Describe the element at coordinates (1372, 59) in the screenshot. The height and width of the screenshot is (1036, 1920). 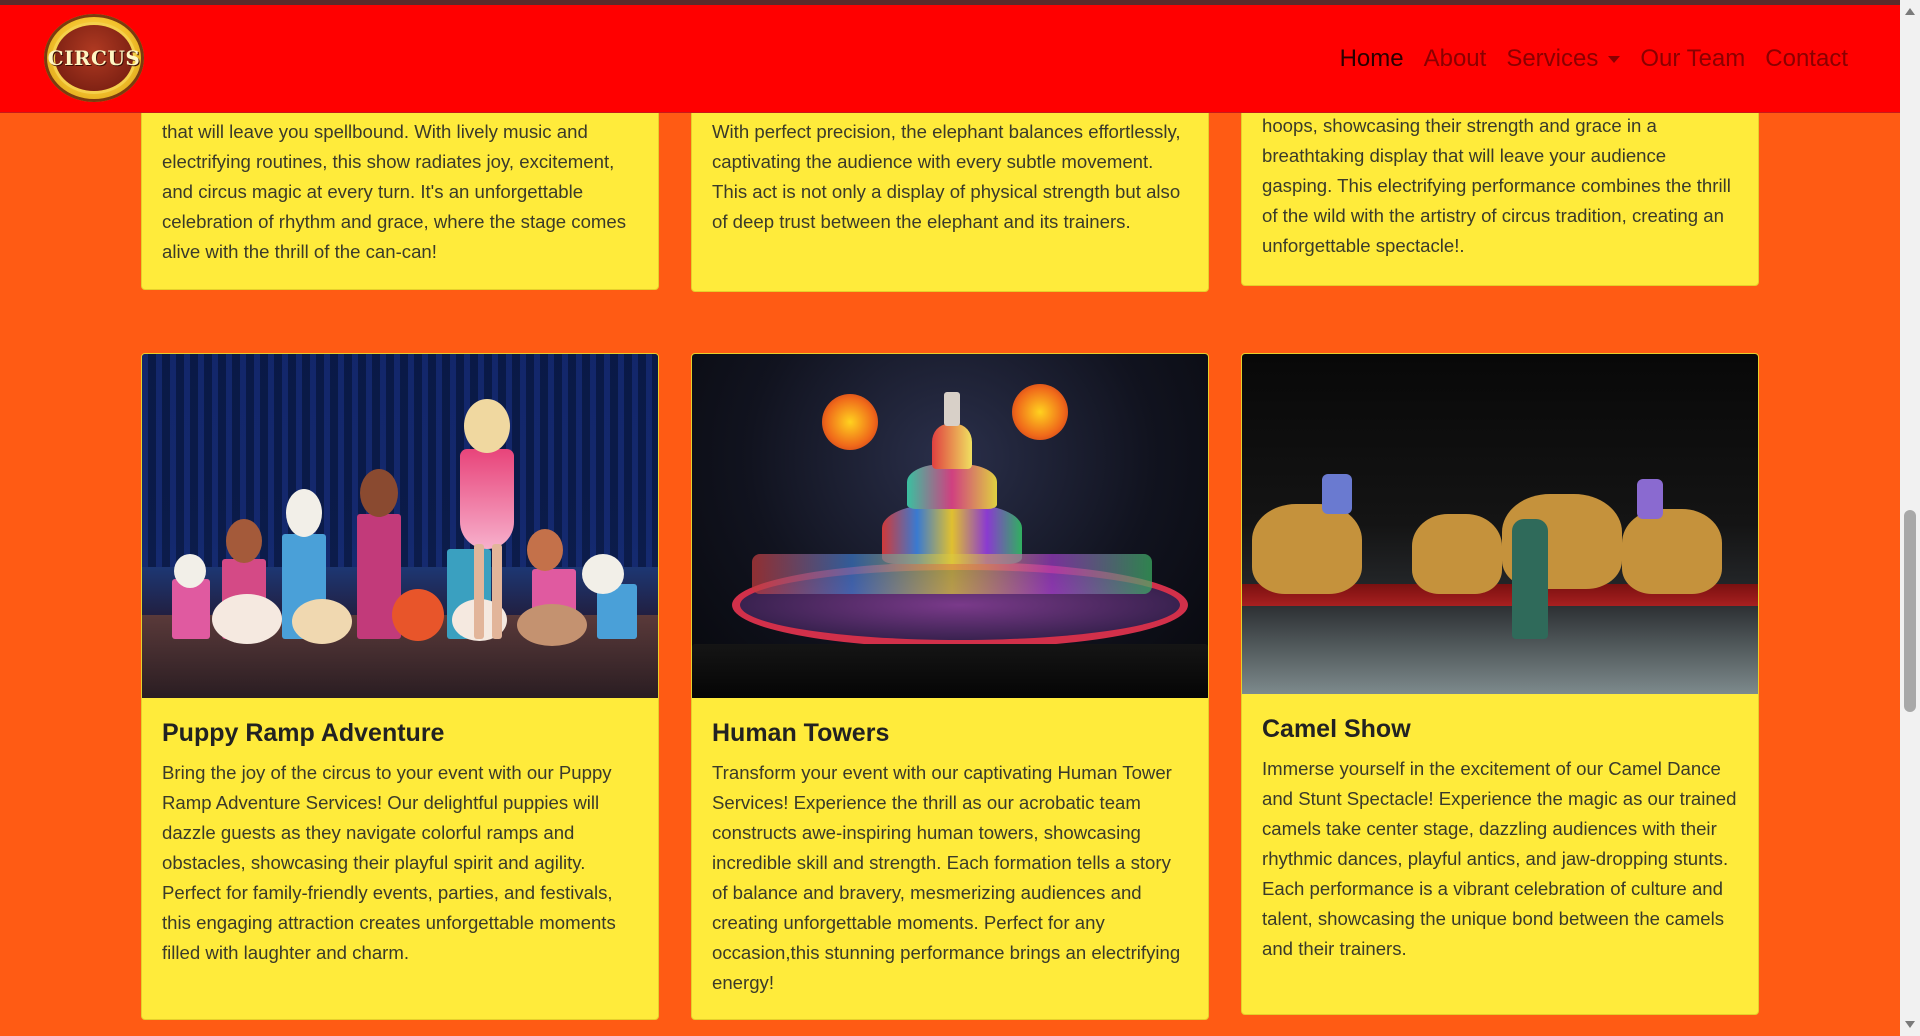
I see `nav-home: Home` at that location.